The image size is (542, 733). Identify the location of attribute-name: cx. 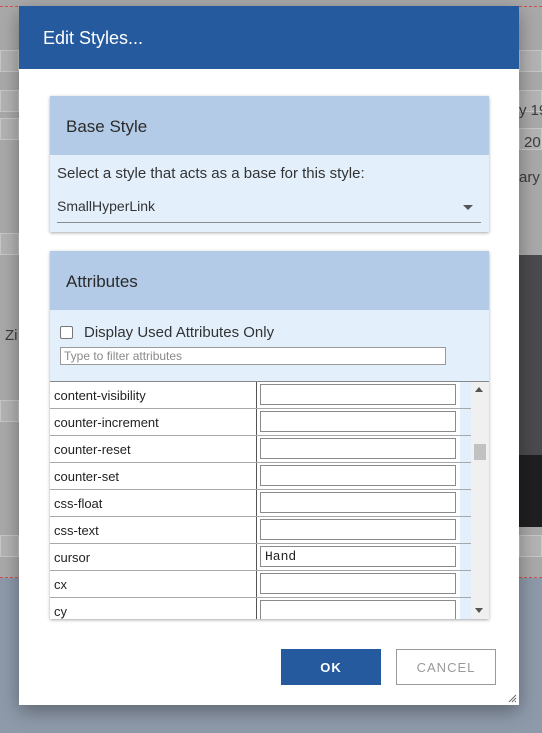
(153, 584).